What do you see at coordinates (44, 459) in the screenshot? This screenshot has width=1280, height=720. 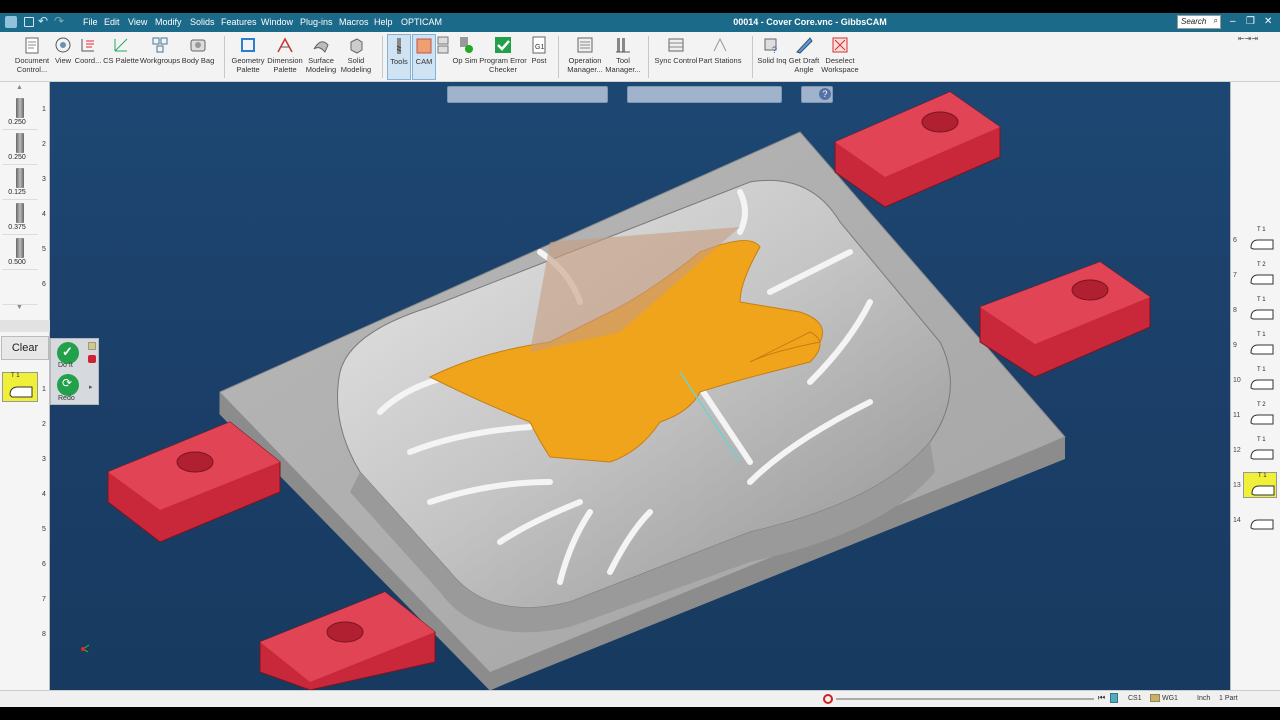 I see `process-row-number: 3` at bounding box center [44, 459].